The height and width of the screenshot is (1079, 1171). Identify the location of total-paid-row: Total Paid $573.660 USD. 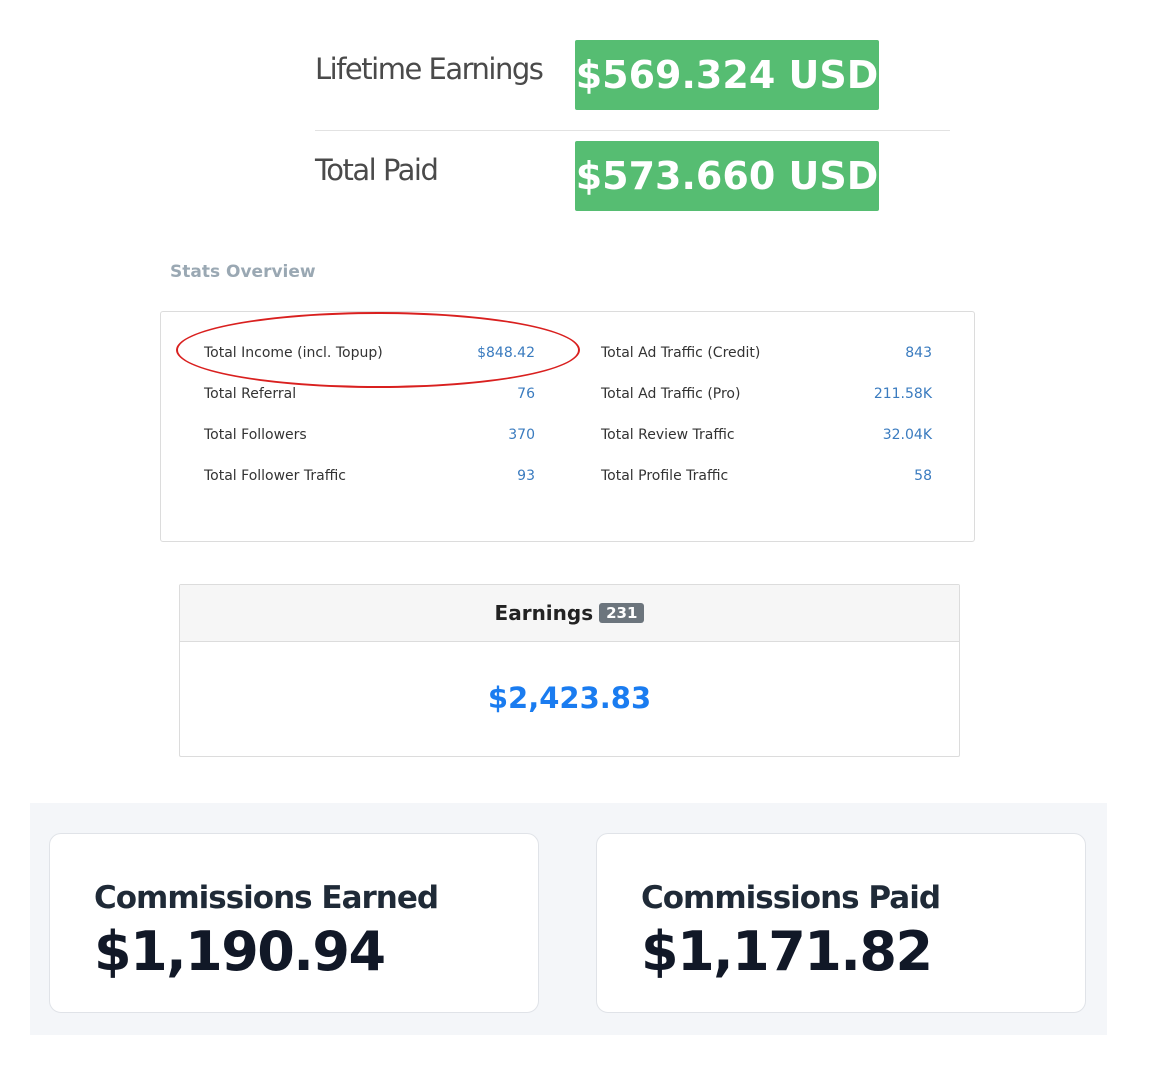
(632, 176).